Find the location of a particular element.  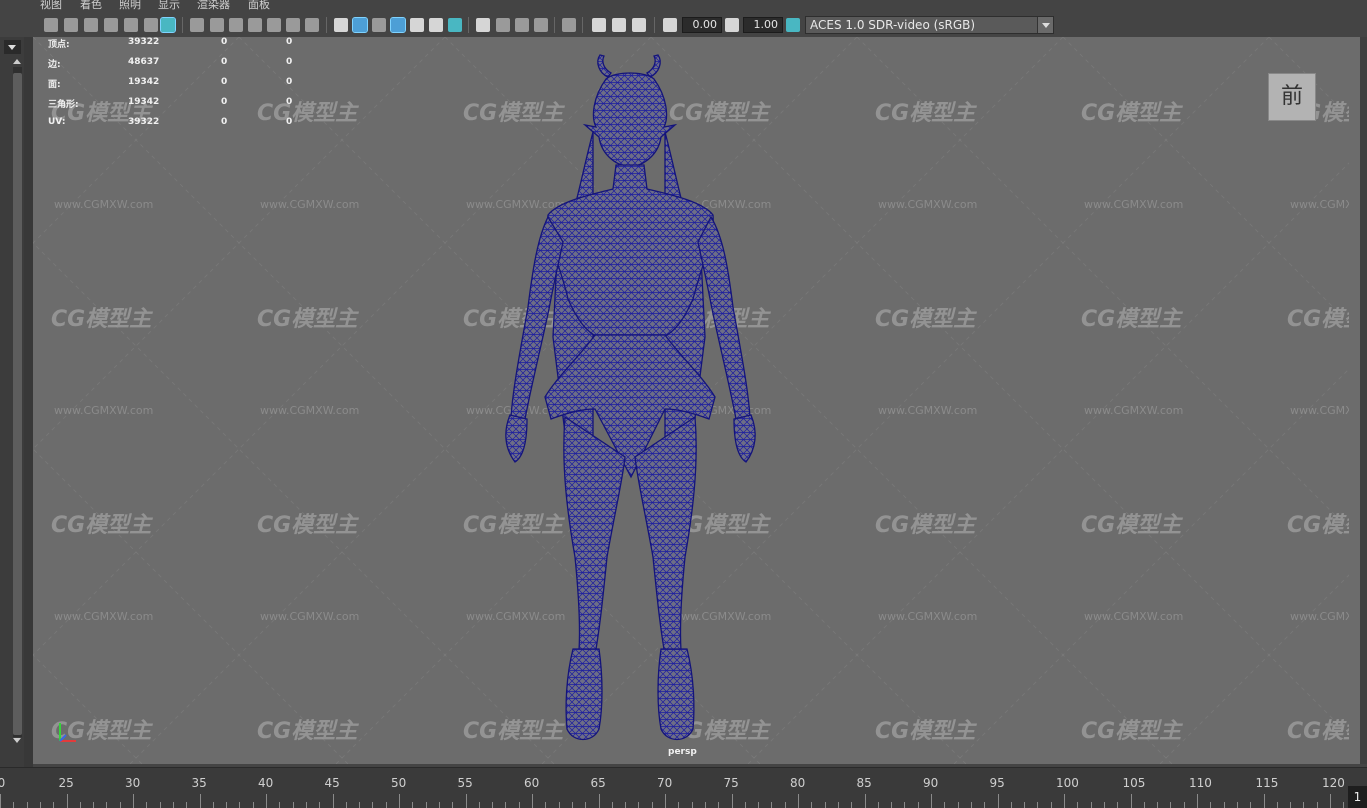

screen-space-ao-icon is located at coordinates (483, 25).